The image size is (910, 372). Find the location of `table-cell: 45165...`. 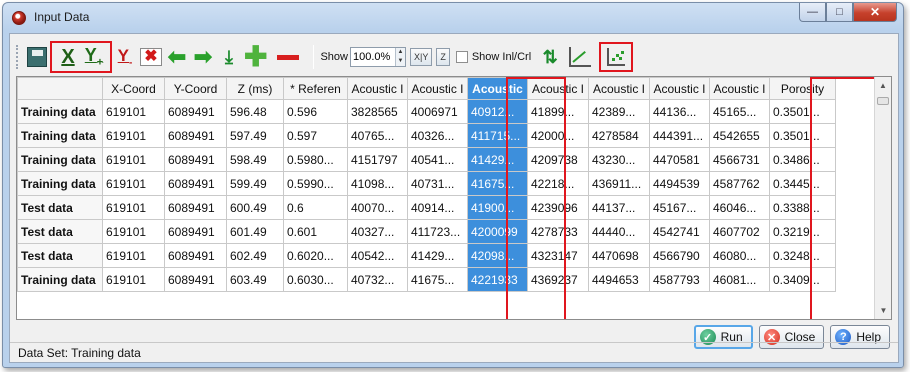

table-cell: 45165... is located at coordinates (739, 111).